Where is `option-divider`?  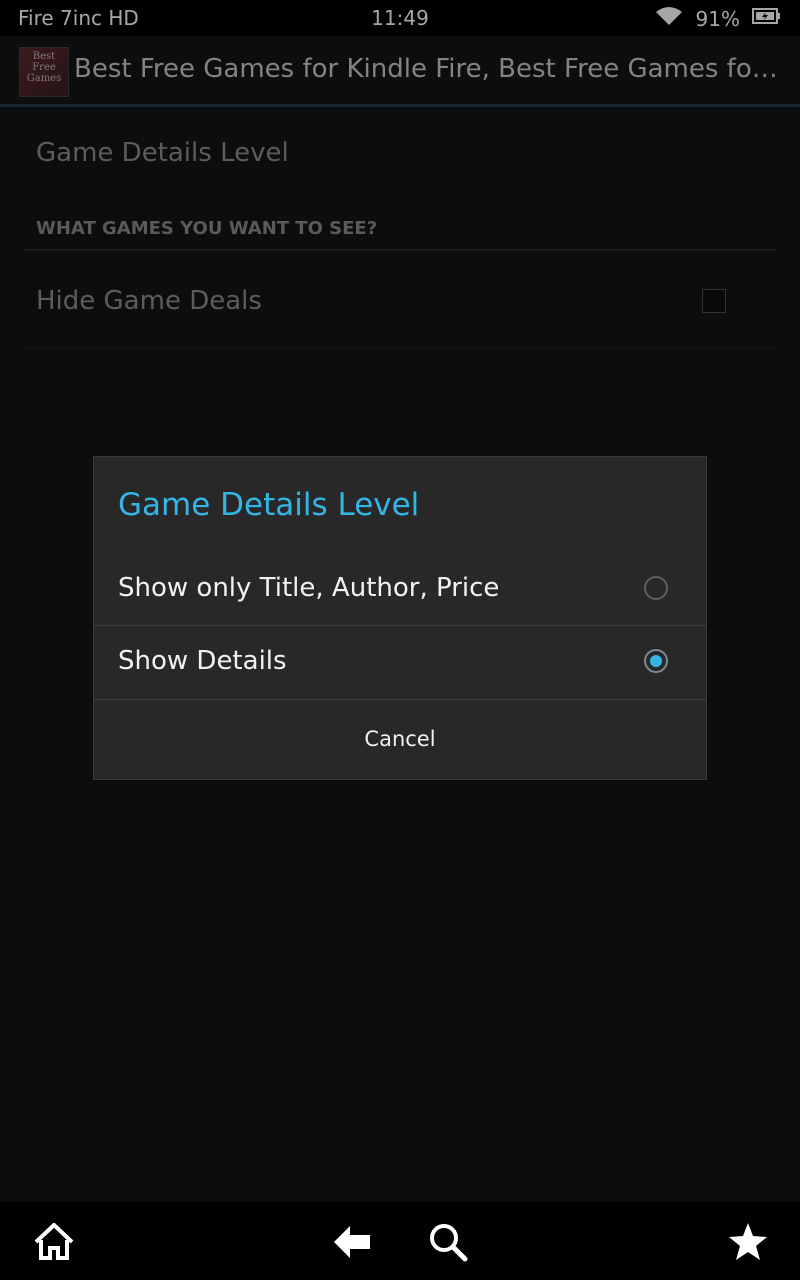 option-divider is located at coordinates (400, 699).